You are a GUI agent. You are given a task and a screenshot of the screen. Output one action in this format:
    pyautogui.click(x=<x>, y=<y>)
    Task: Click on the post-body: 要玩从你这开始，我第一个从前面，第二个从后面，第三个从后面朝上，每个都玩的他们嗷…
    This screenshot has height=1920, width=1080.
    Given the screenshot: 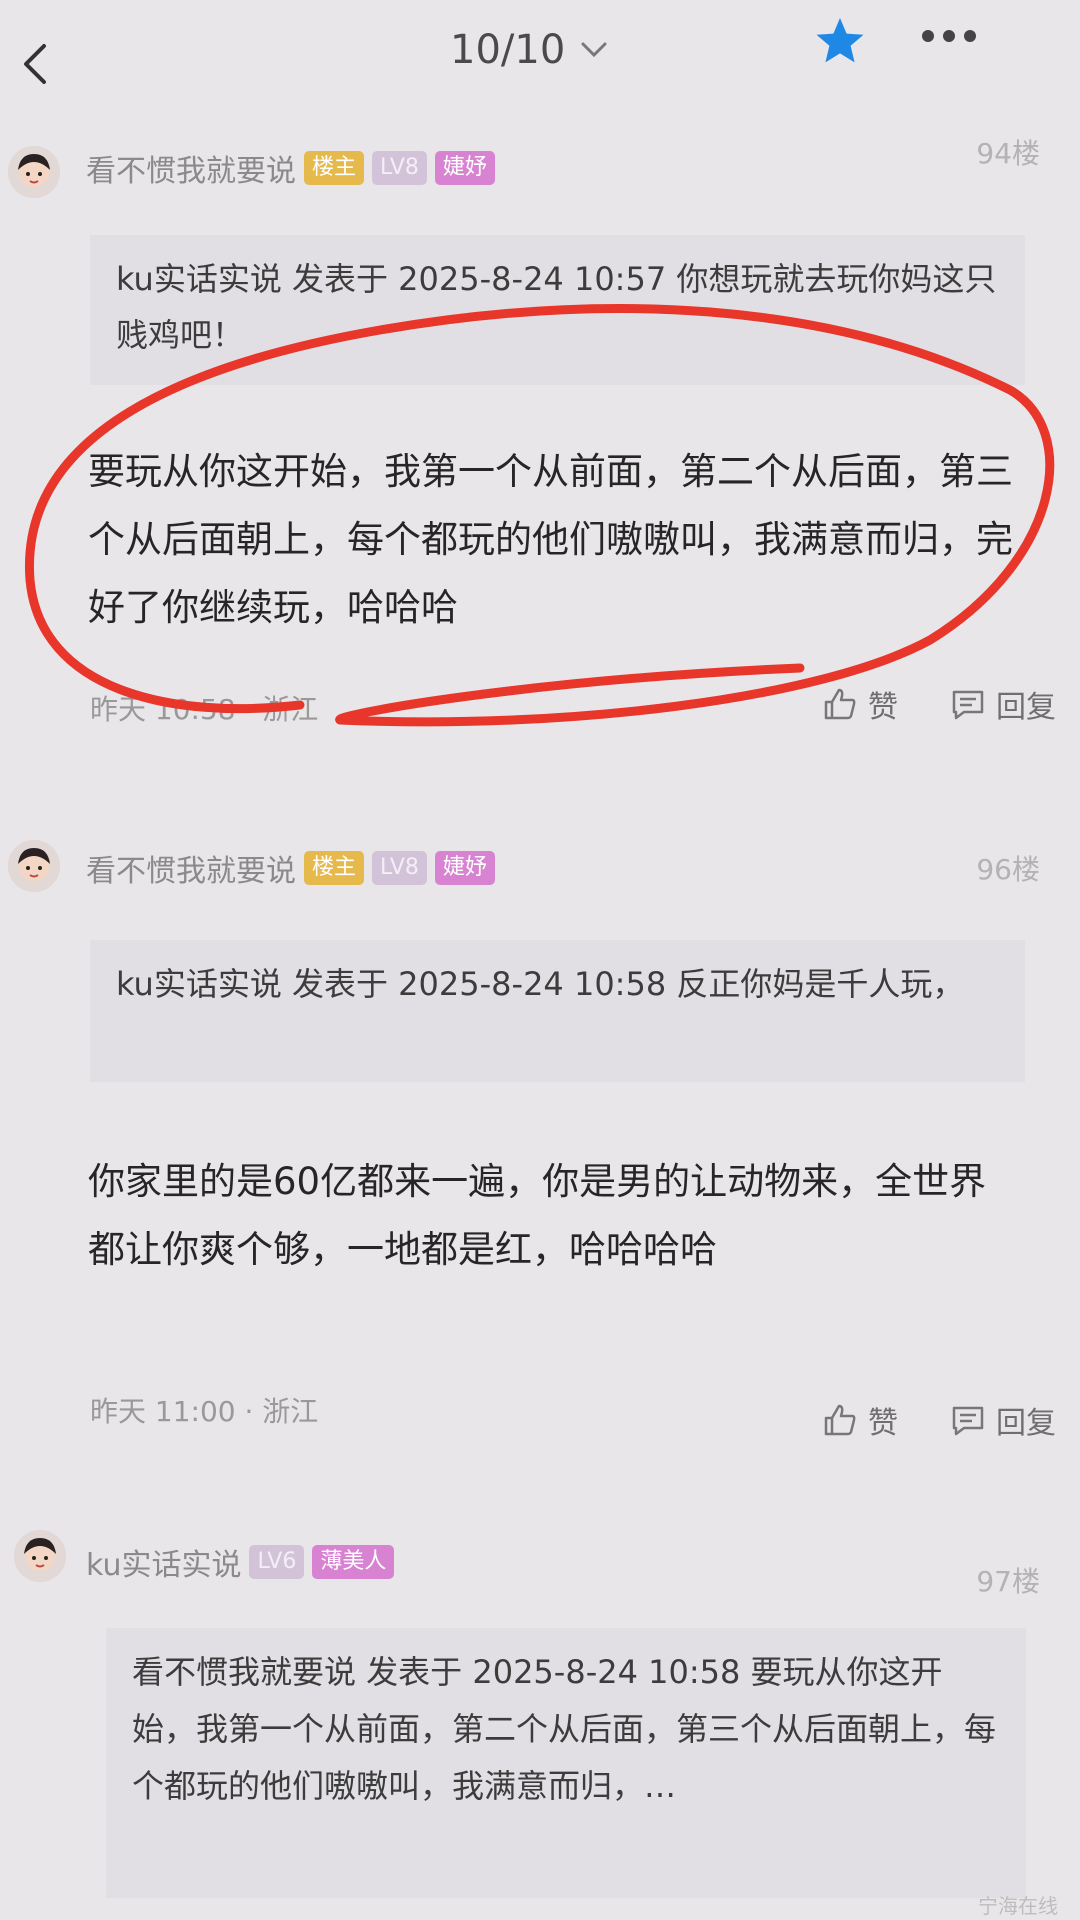 What is the action you would take?
    pyautogui.click(x=550, y=539)
    